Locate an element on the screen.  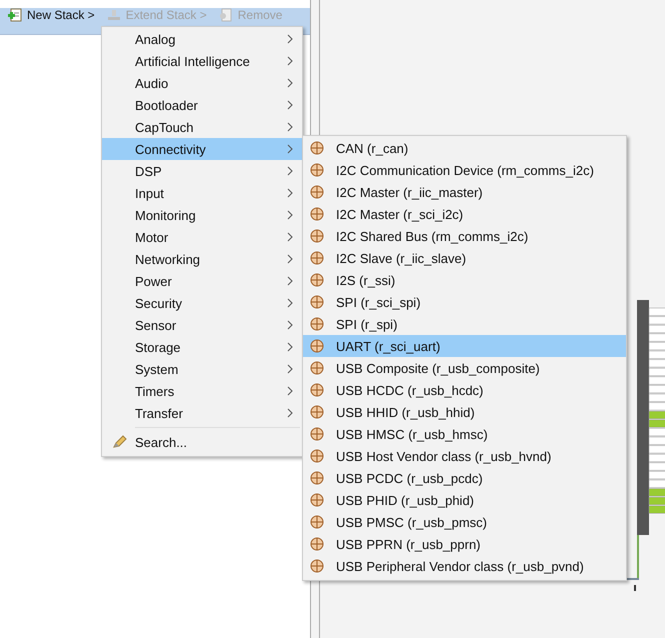
menu-item: Networking is located at coordinates (202, 259).